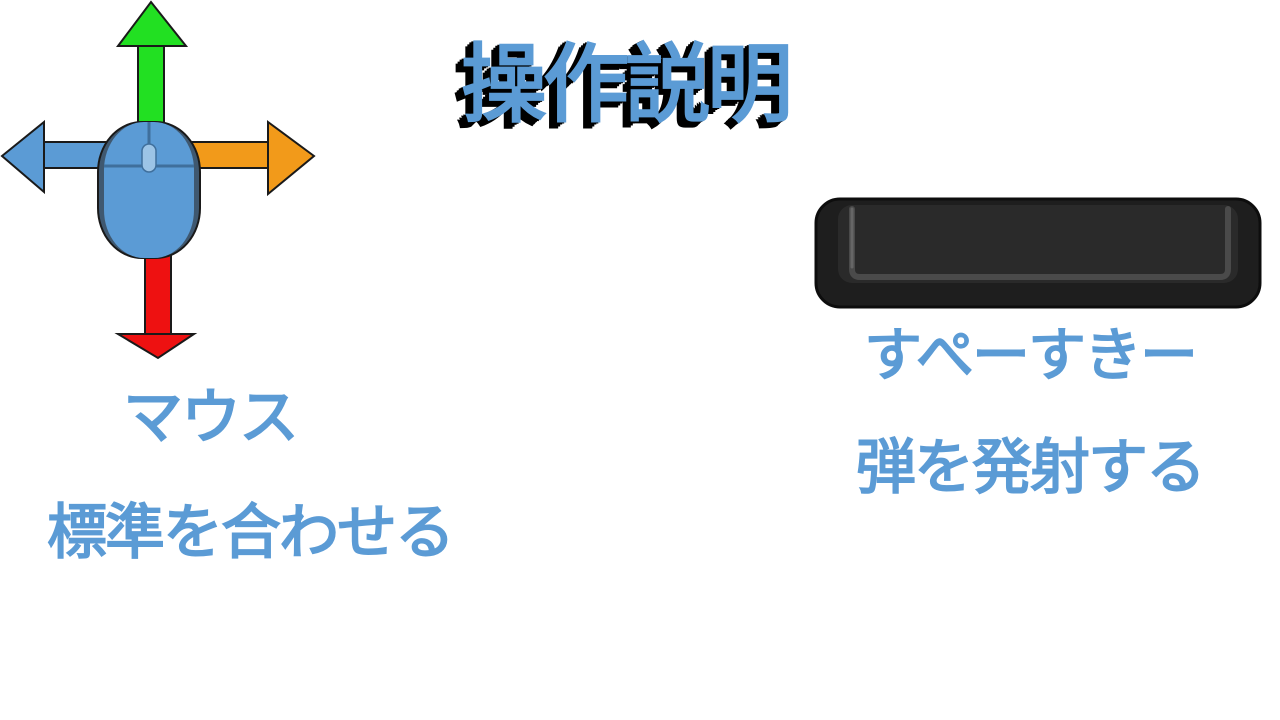 Image resolution: width=1280 pixels, height=720 pixels. I want to click on page-title: 操作説明, so click(627, 85).